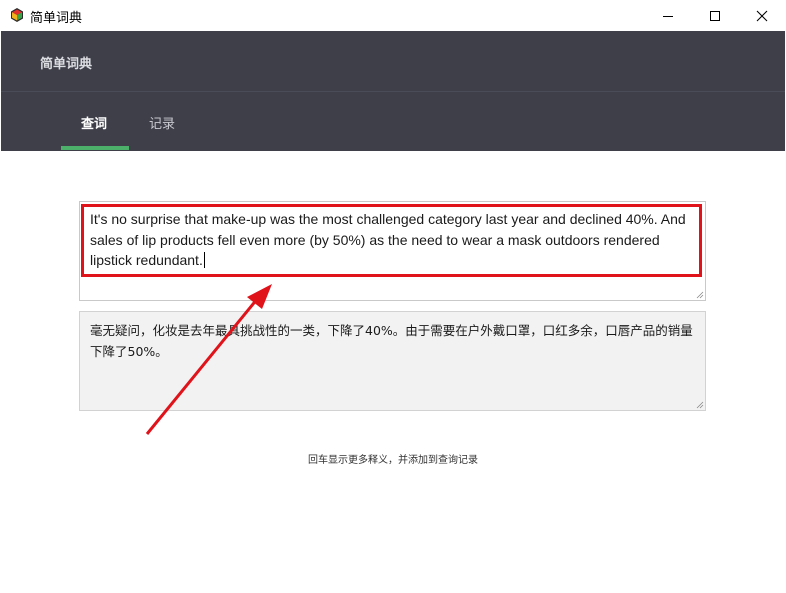 The width and height of the screenshot is (786, 593). I want to click on brand-title: 简单词典, so click(66, 64).